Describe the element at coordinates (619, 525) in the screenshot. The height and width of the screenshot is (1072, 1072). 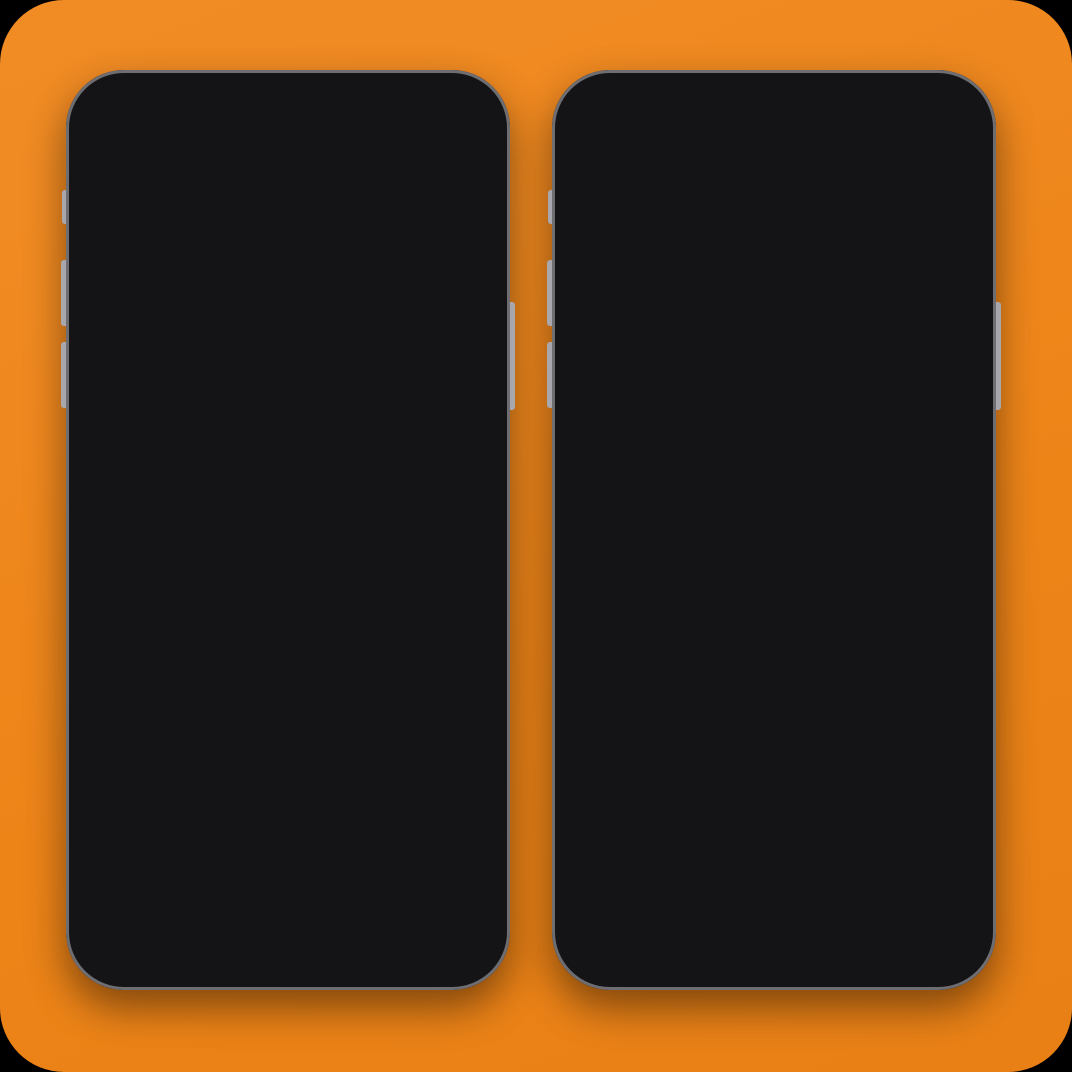
I see `ribbon-prefix: Starting at` at that location.